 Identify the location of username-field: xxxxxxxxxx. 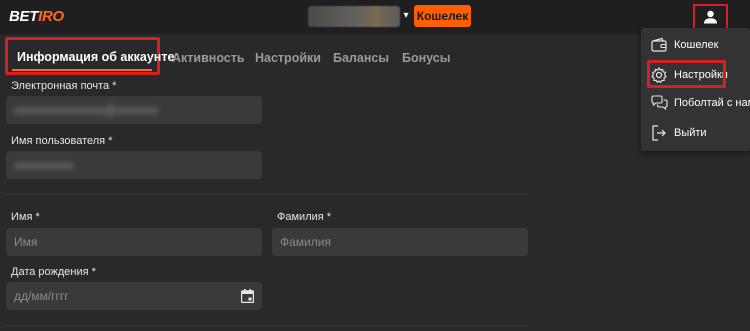
(134, 165).